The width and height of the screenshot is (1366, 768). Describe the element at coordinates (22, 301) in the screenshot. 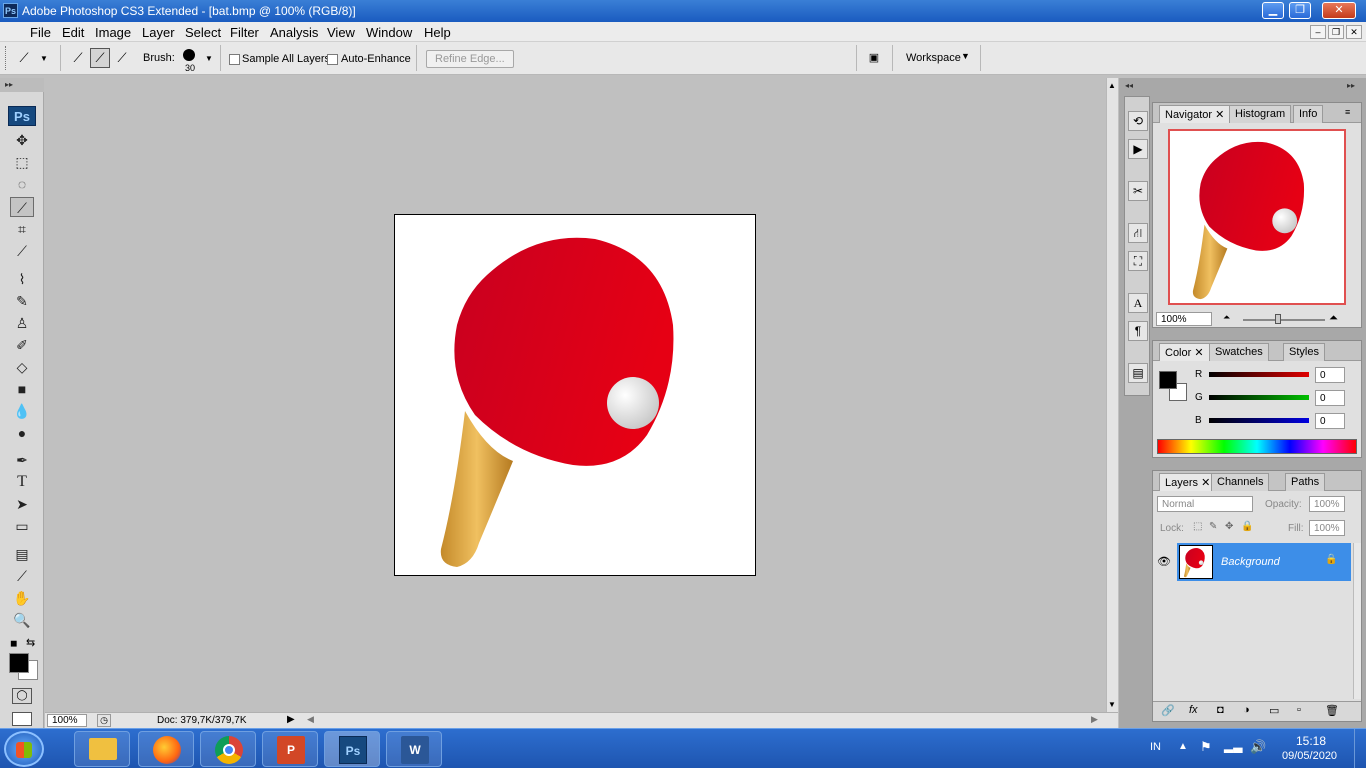

I see `brush-tool-icon: ✎` at that location.